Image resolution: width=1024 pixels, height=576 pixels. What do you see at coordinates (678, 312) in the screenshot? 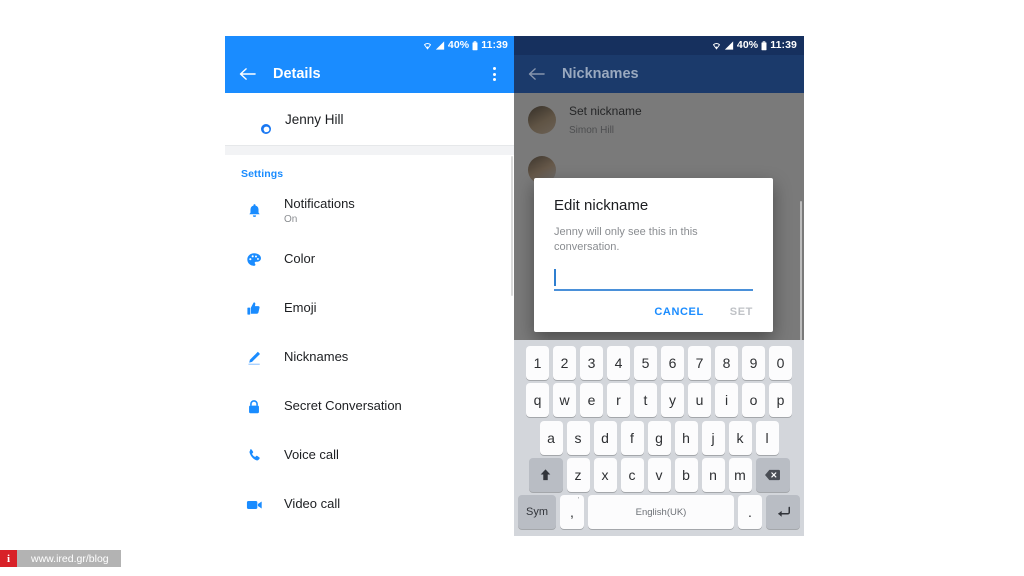
I see `cancel-button: CANCEL` at bounding box center [678, 312].